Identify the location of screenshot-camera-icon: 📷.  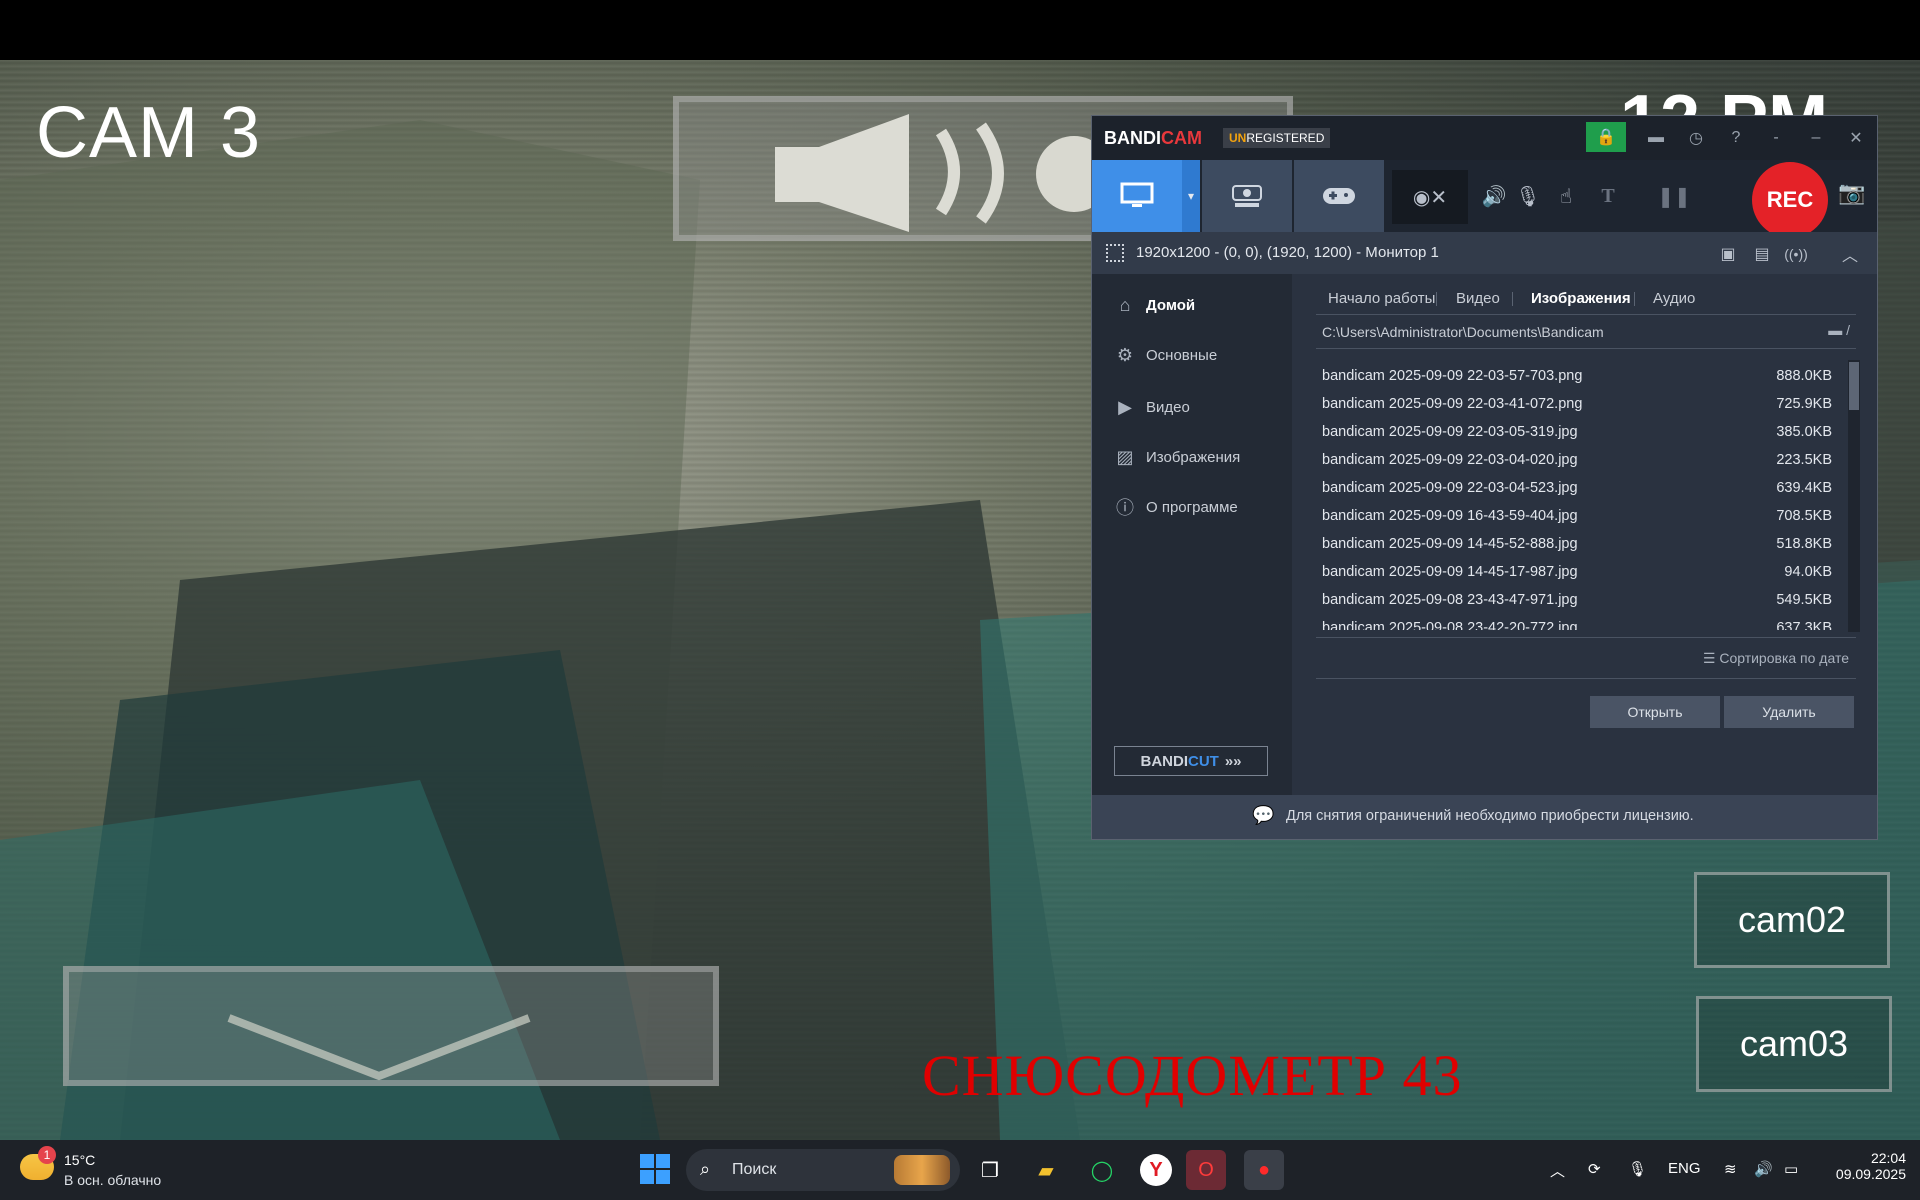
(1851, 193).